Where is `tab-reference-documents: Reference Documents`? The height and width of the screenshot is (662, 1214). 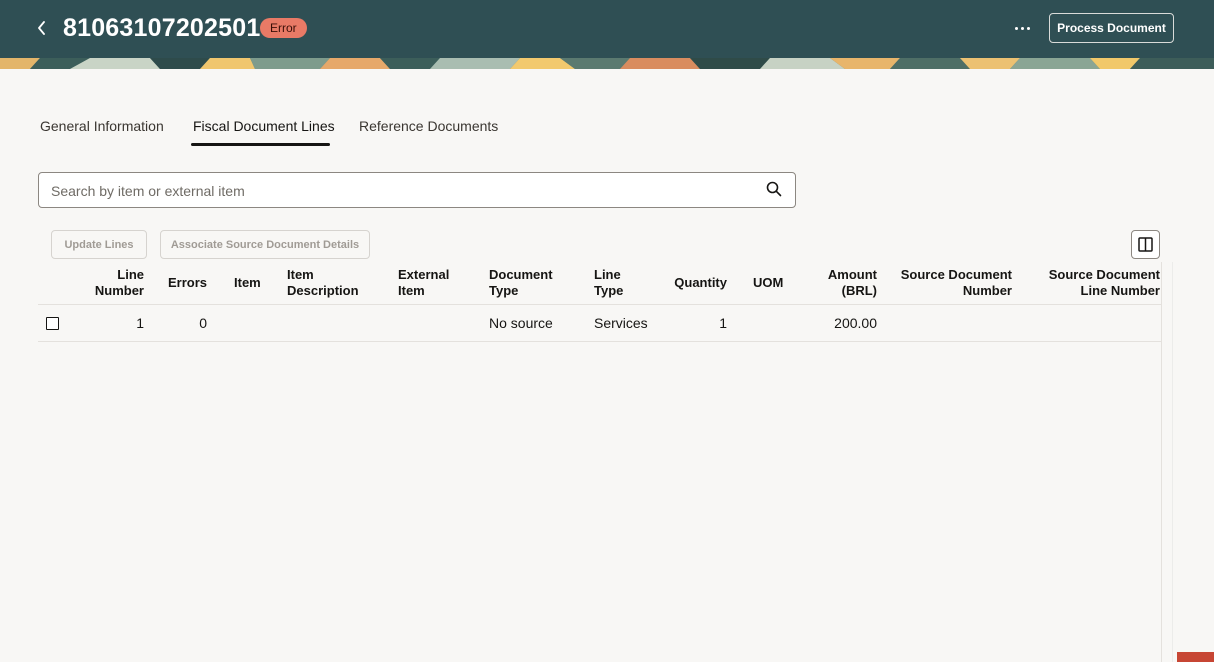
tab-reference-documents: Reference Documents is located at coordinates (428, 128).